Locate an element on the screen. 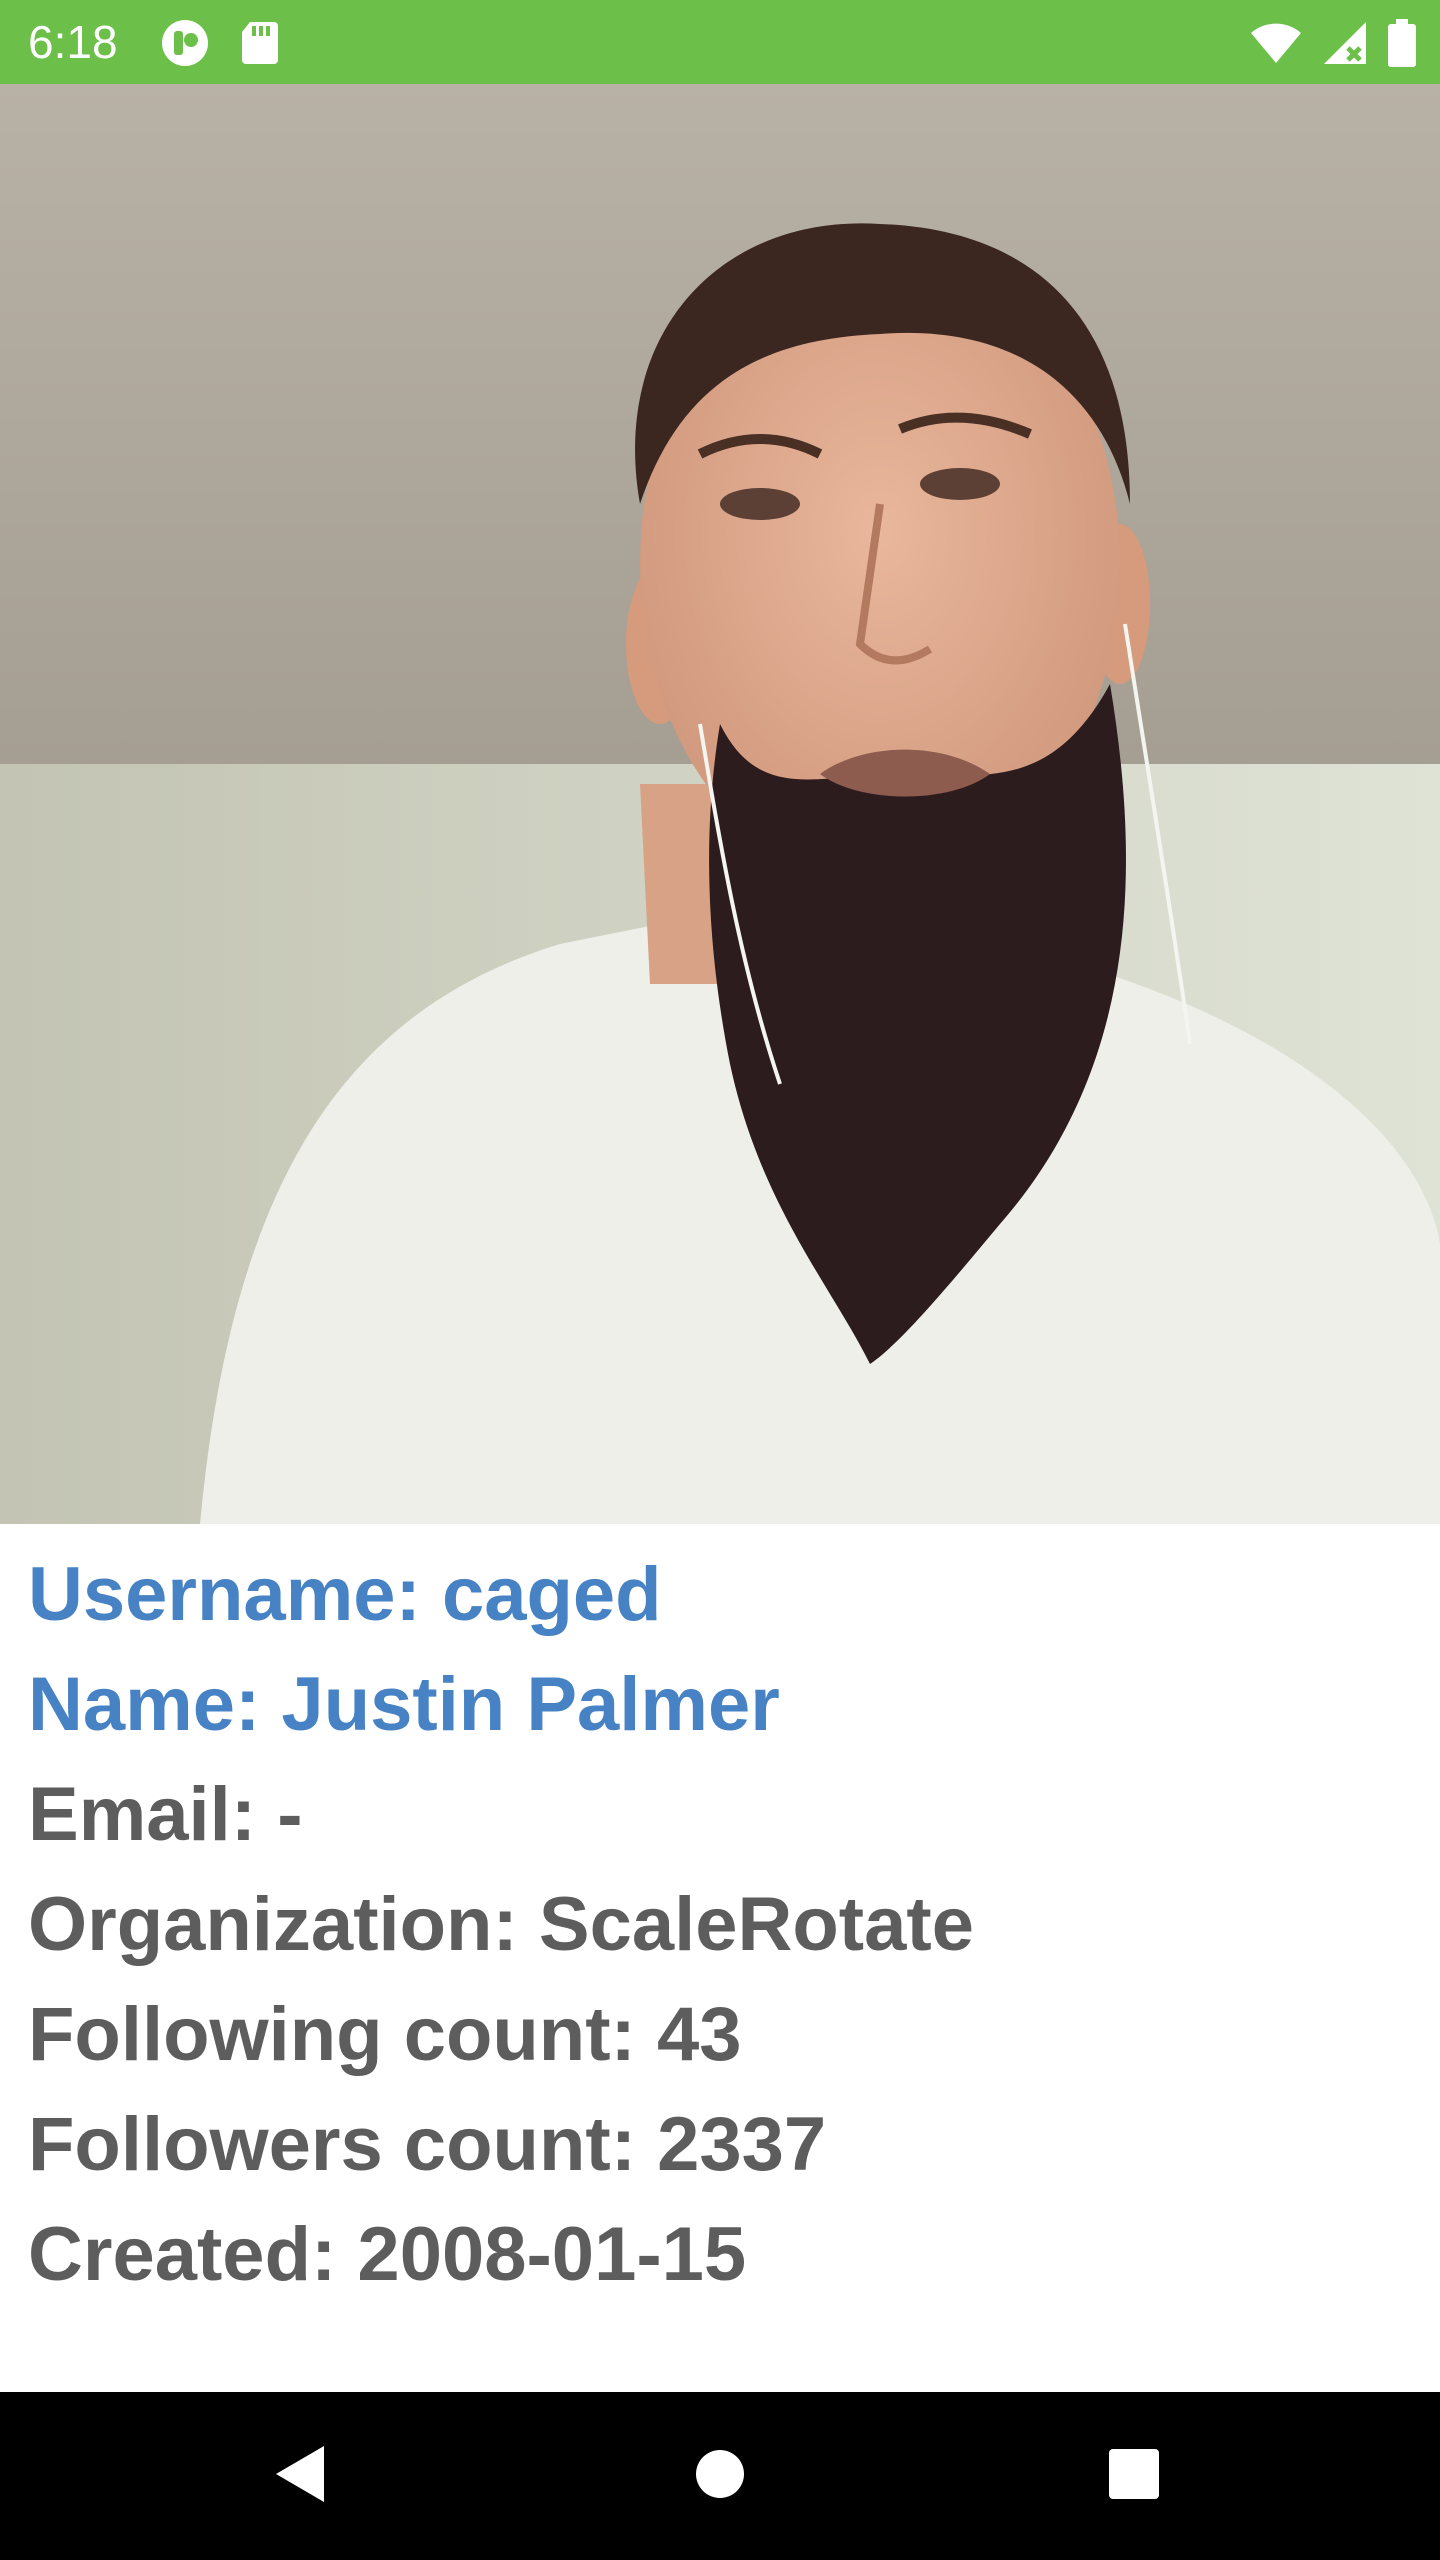 The height and width of the screenshot is (2560, 1440). following-count-label: Following count: 43 is located at coordinates (385, 2034).